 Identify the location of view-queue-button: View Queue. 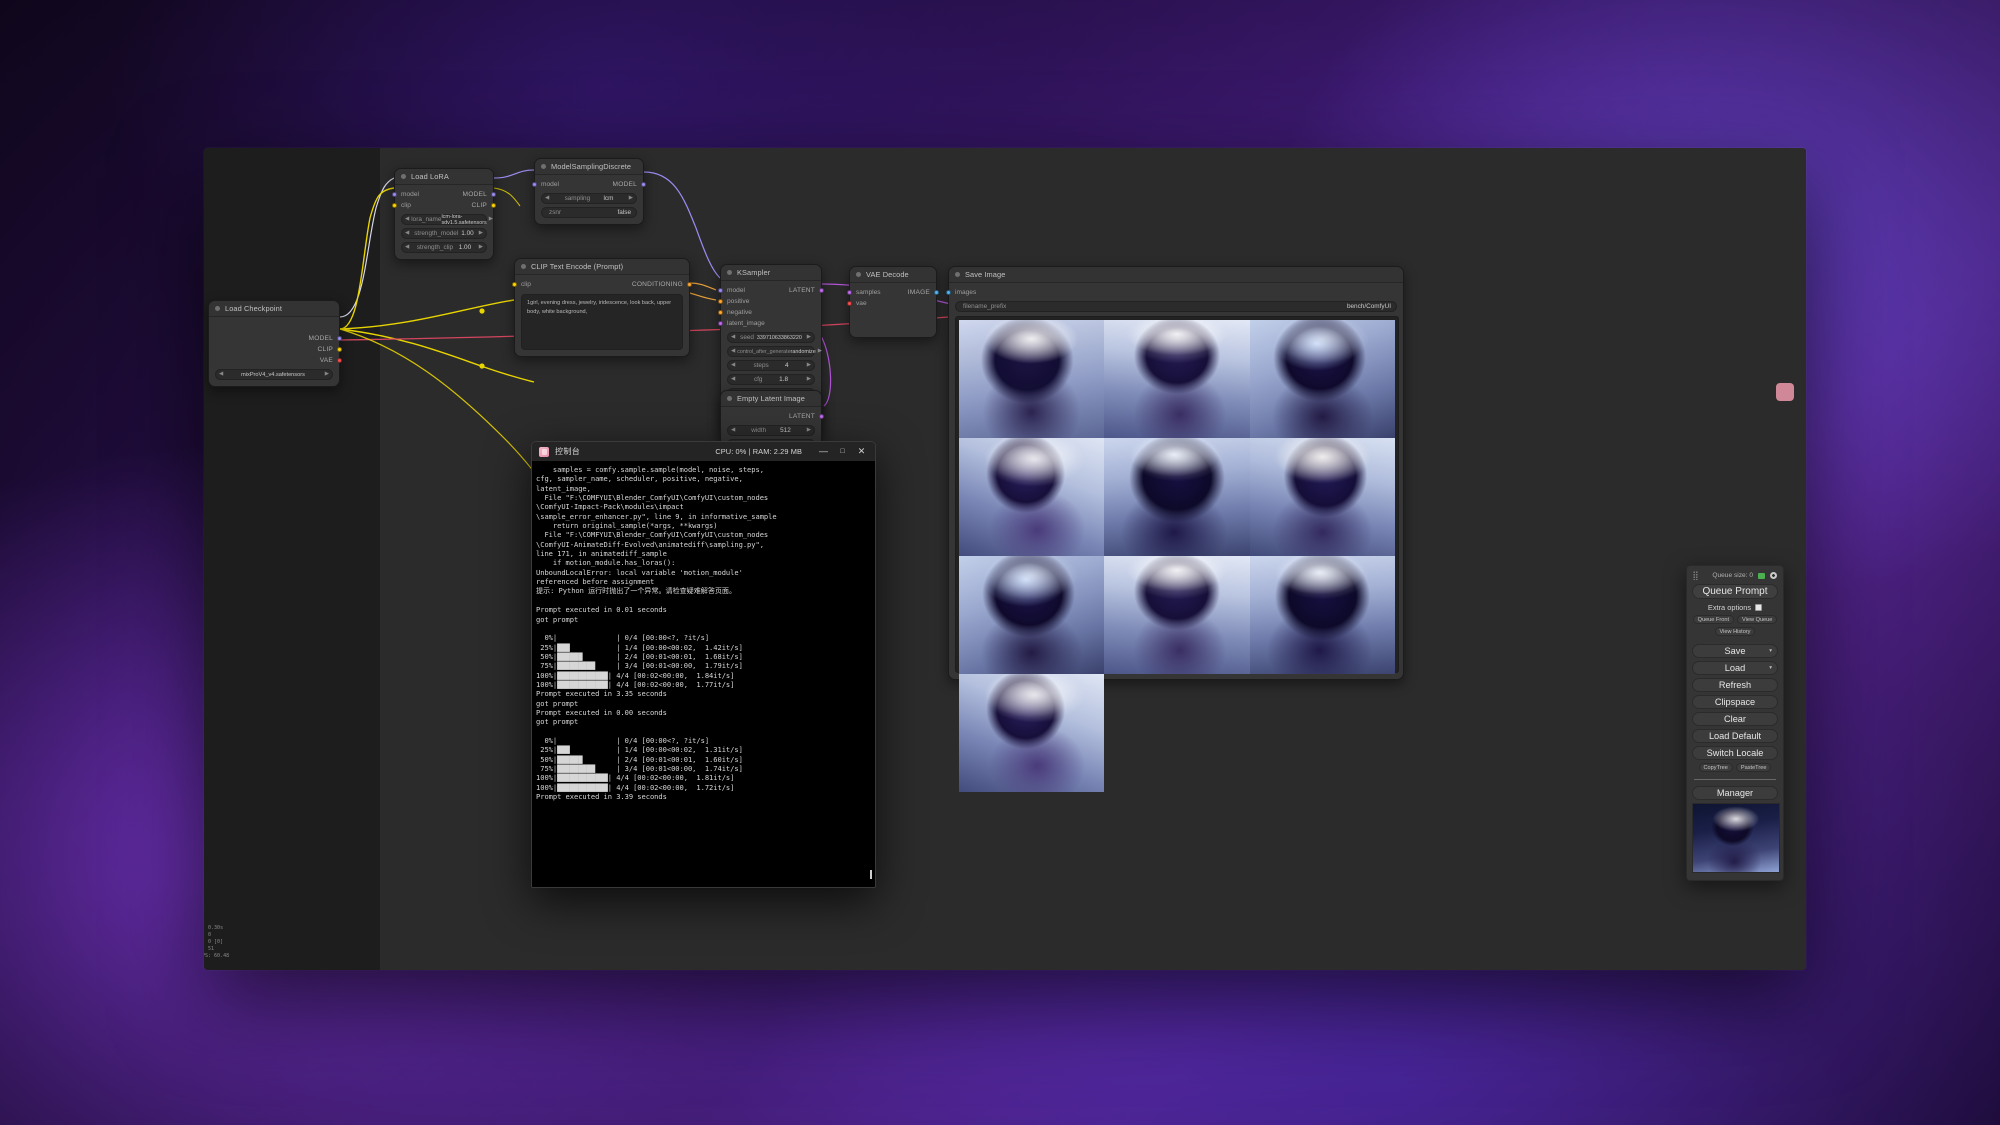
(1757, 619).